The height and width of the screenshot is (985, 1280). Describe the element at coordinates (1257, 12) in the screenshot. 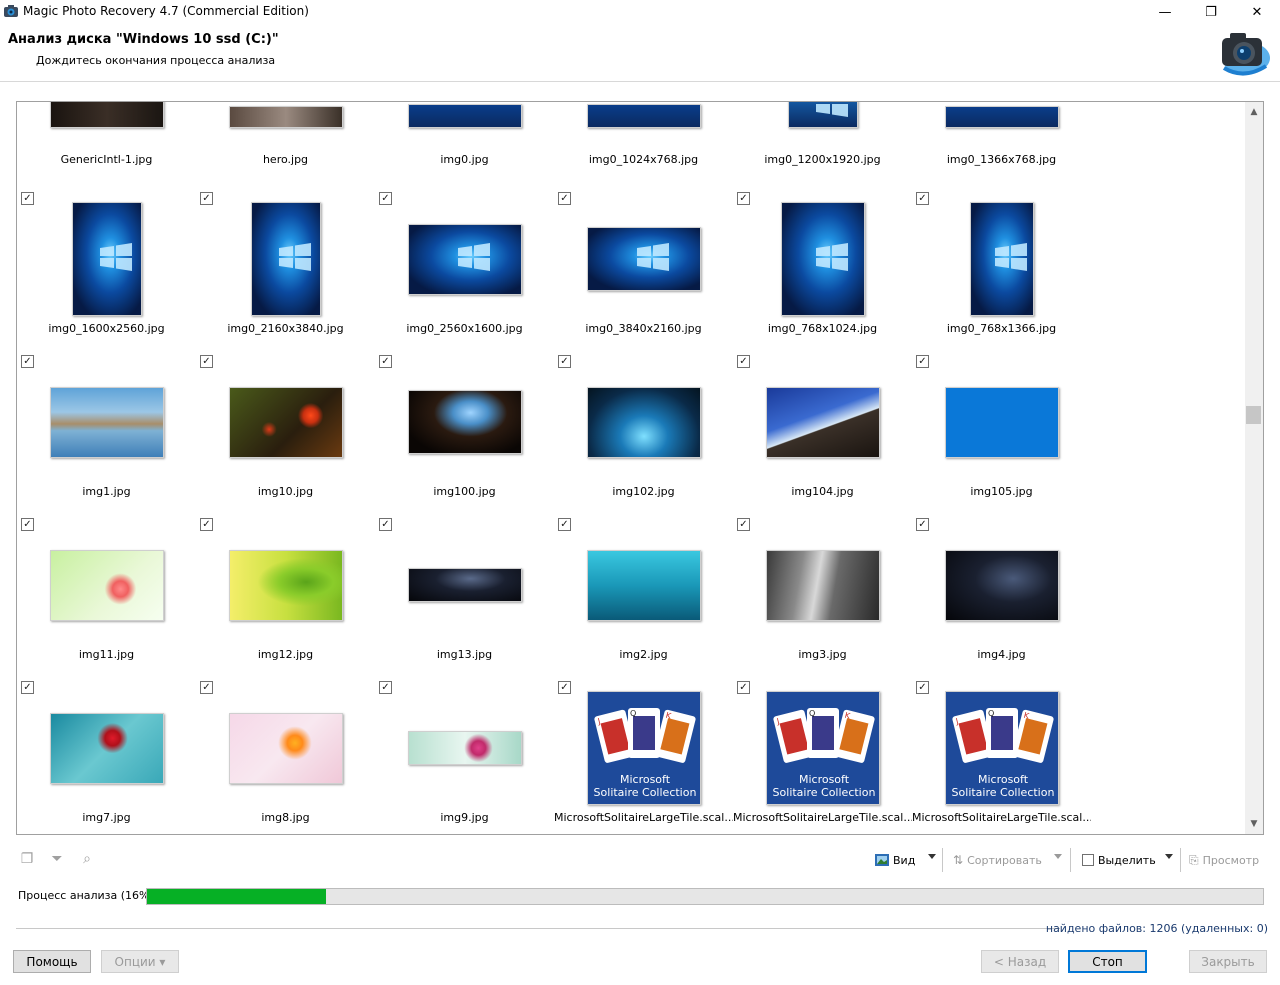

I see `close-window-button: ✕` at that location.